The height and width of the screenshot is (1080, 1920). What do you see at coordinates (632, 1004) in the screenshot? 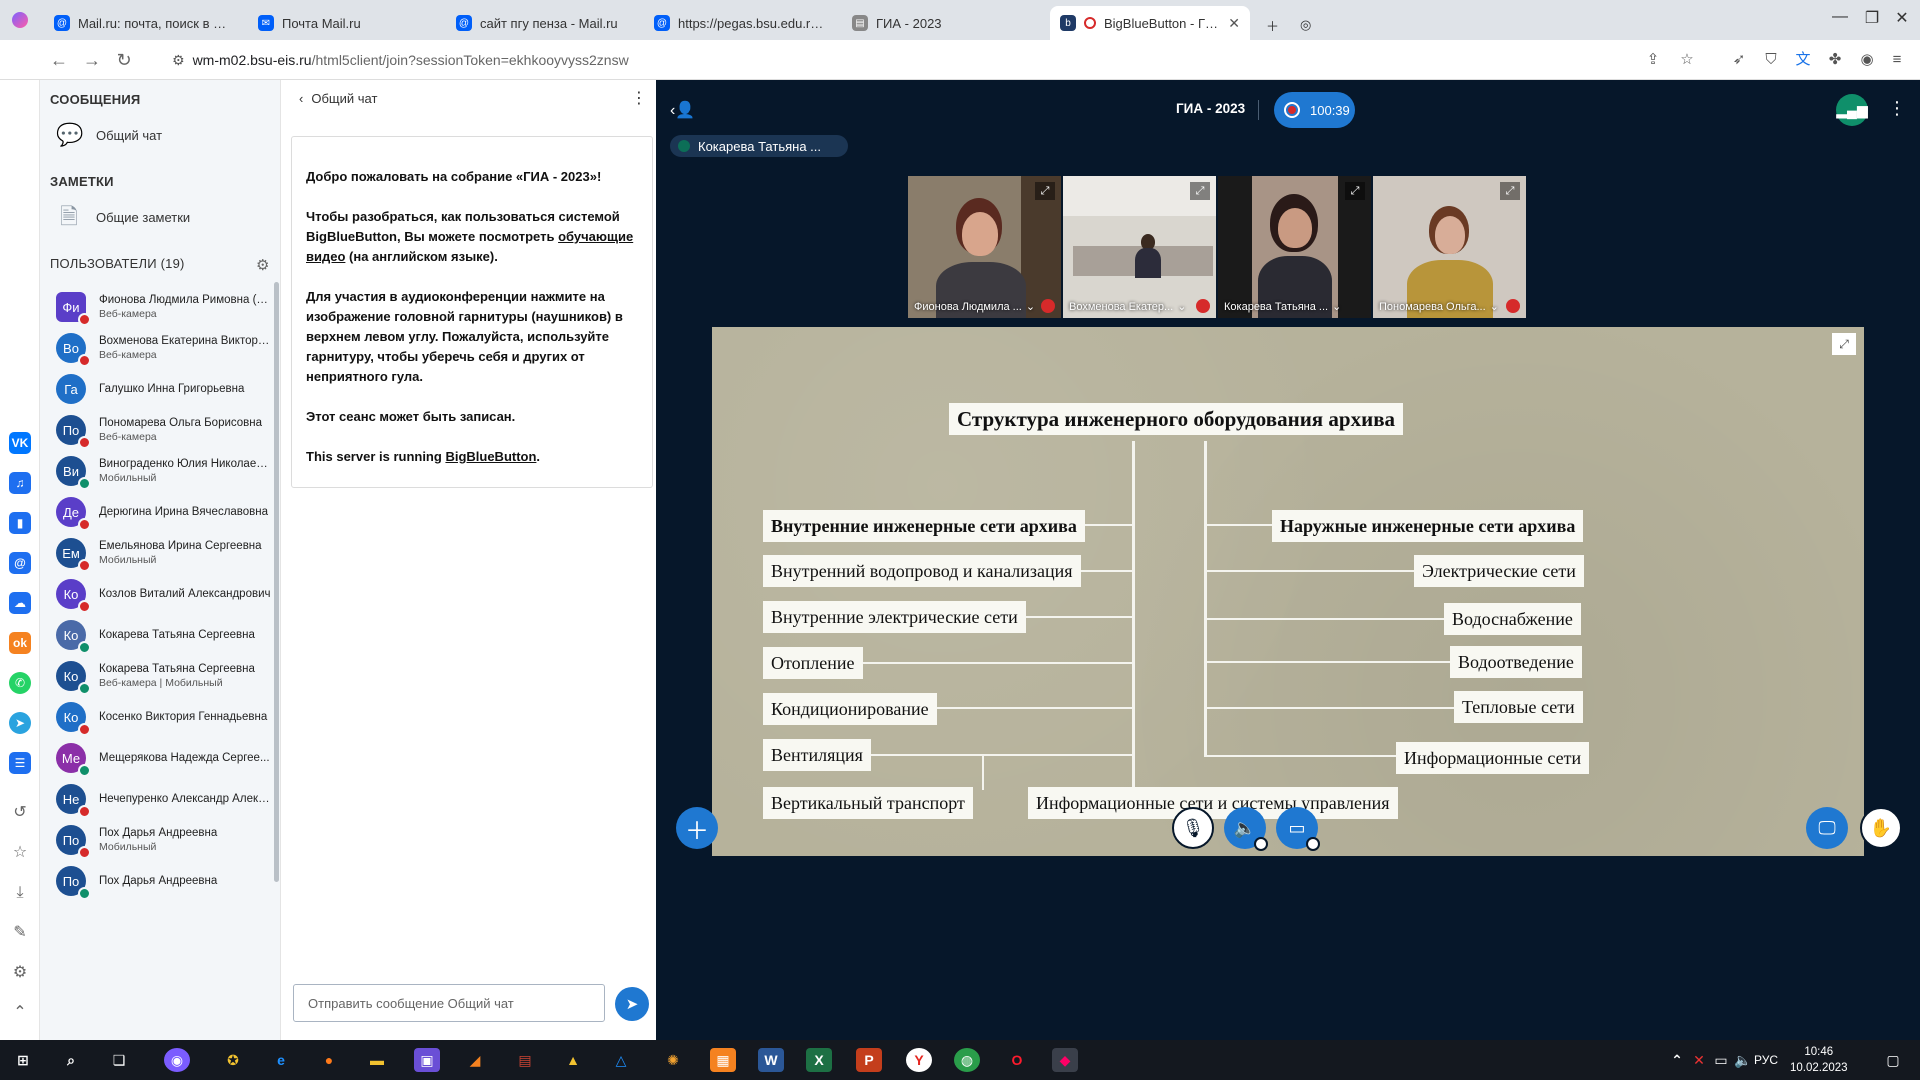
I see `send-message-button: ➤` at bounding box center [632, 1004].